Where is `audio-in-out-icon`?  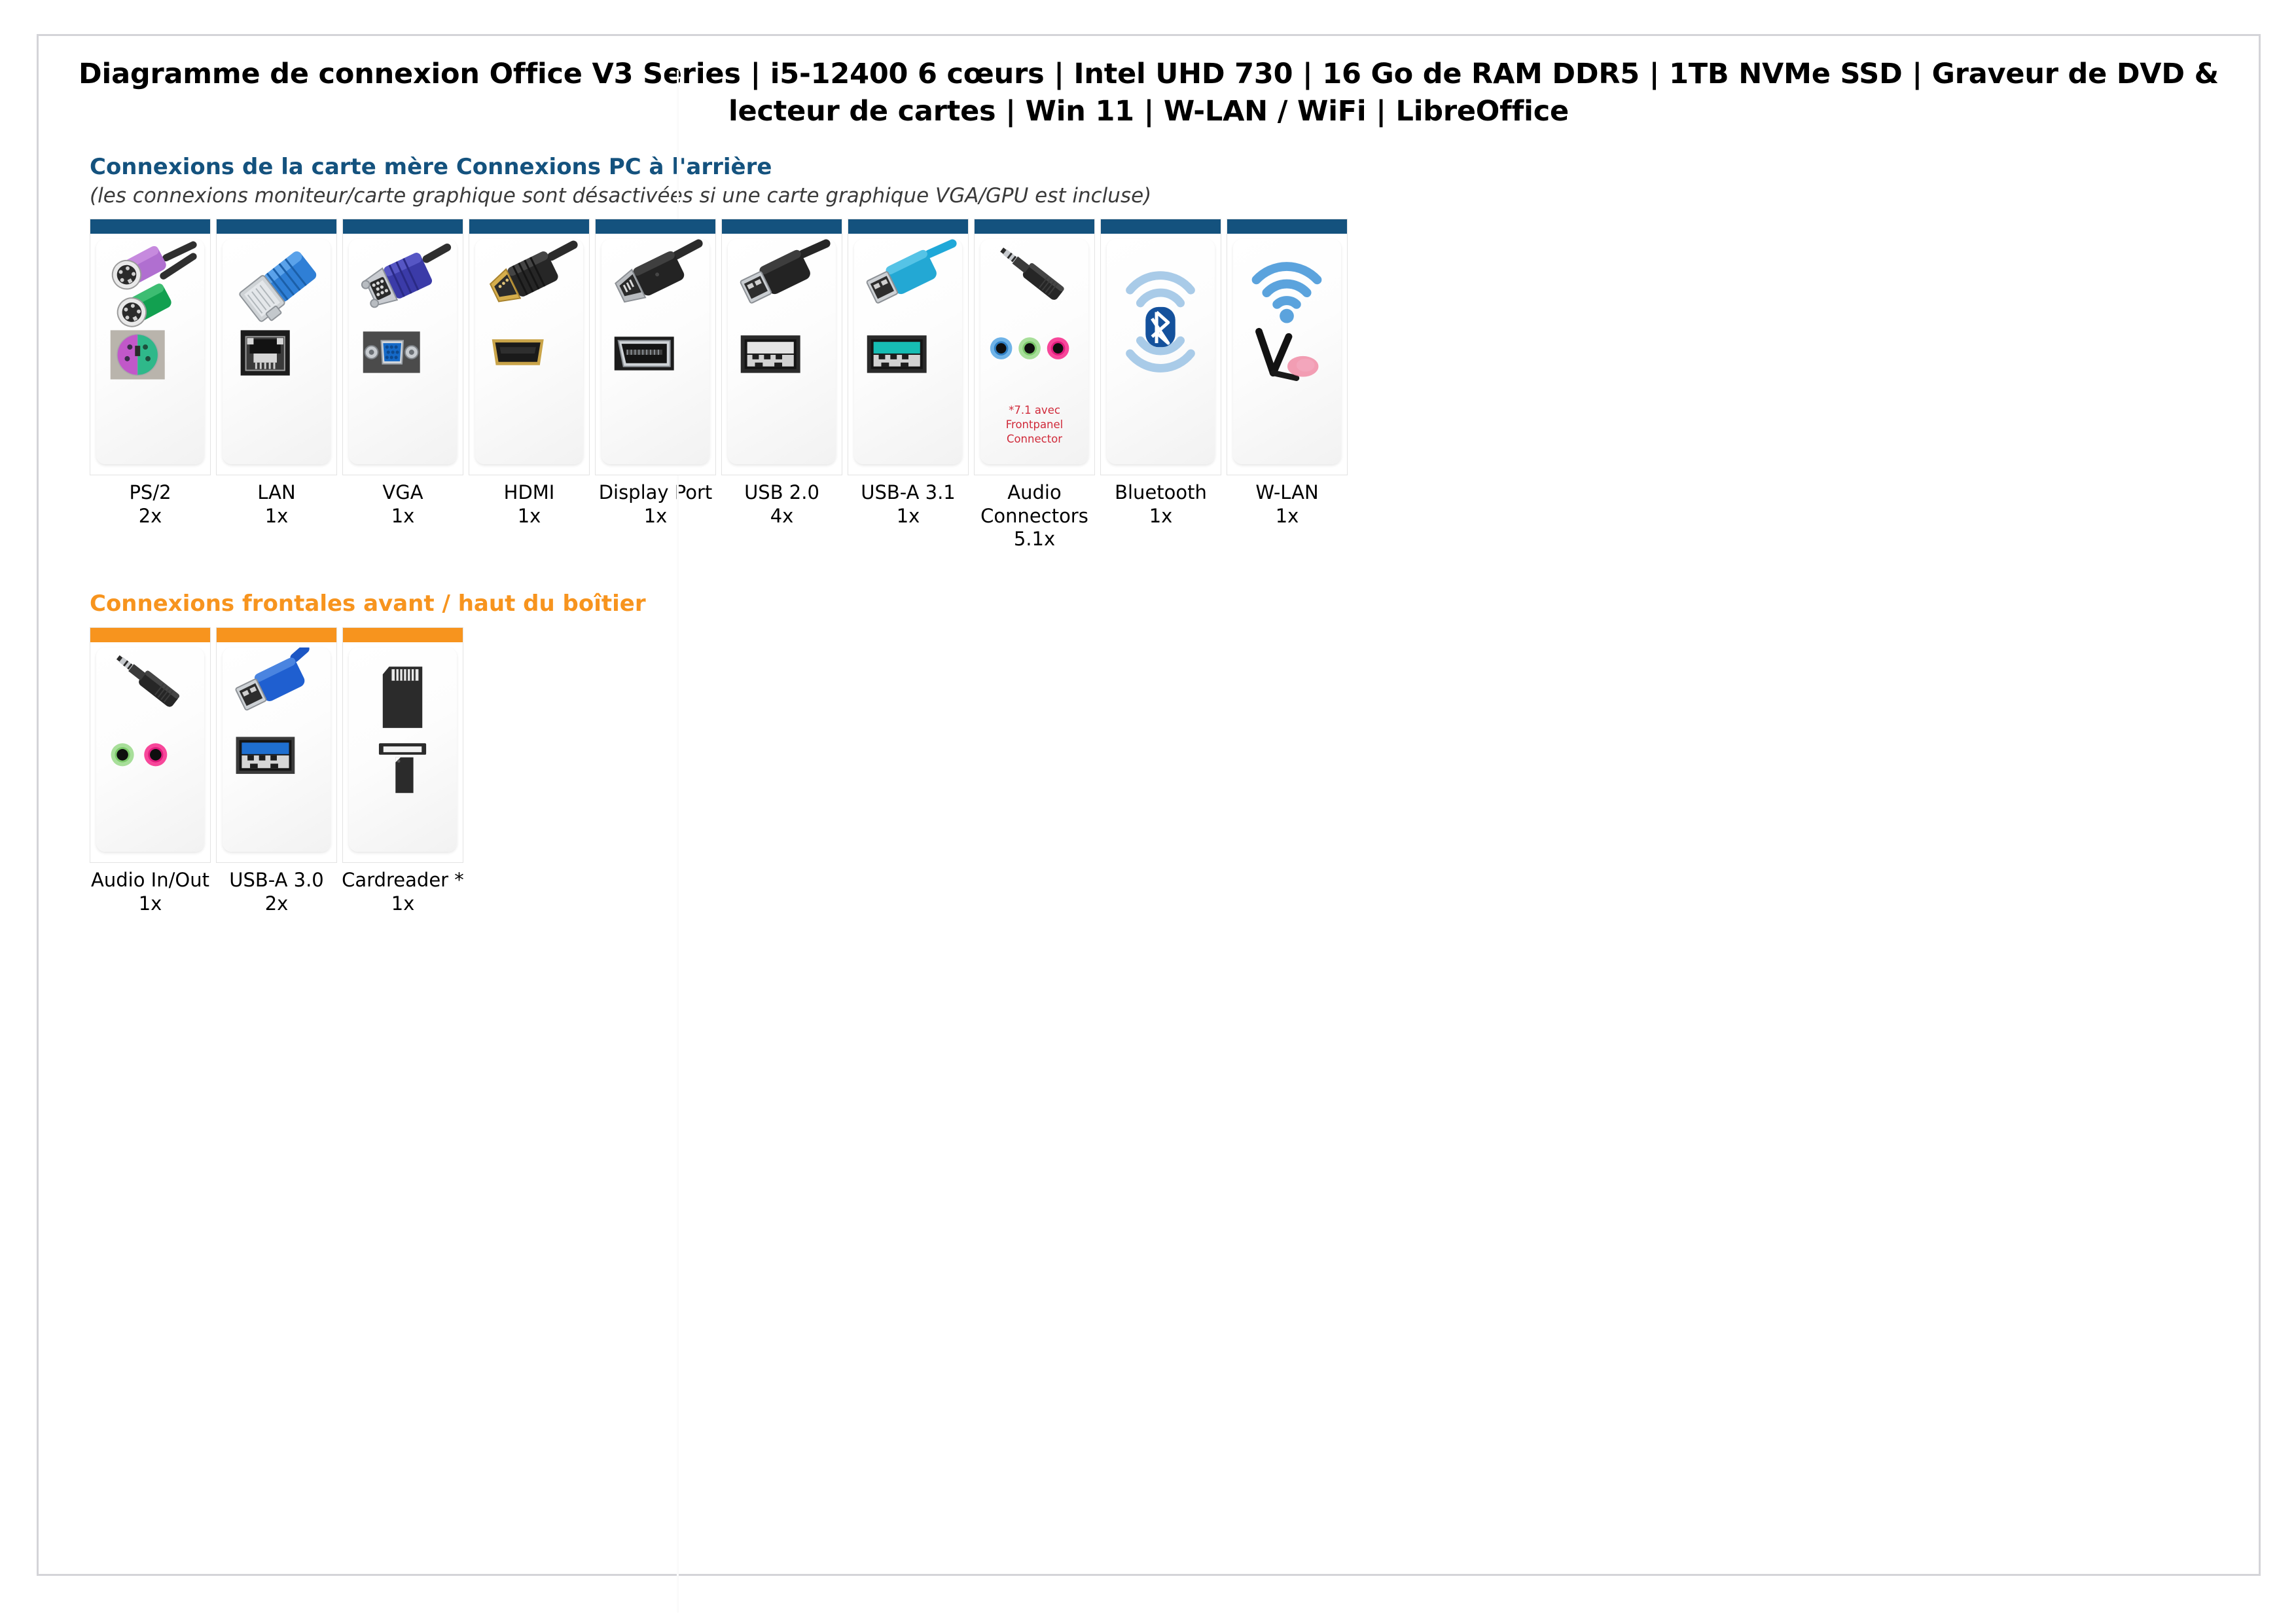
audio-in-out-icon is located at coordinates (150, 749).